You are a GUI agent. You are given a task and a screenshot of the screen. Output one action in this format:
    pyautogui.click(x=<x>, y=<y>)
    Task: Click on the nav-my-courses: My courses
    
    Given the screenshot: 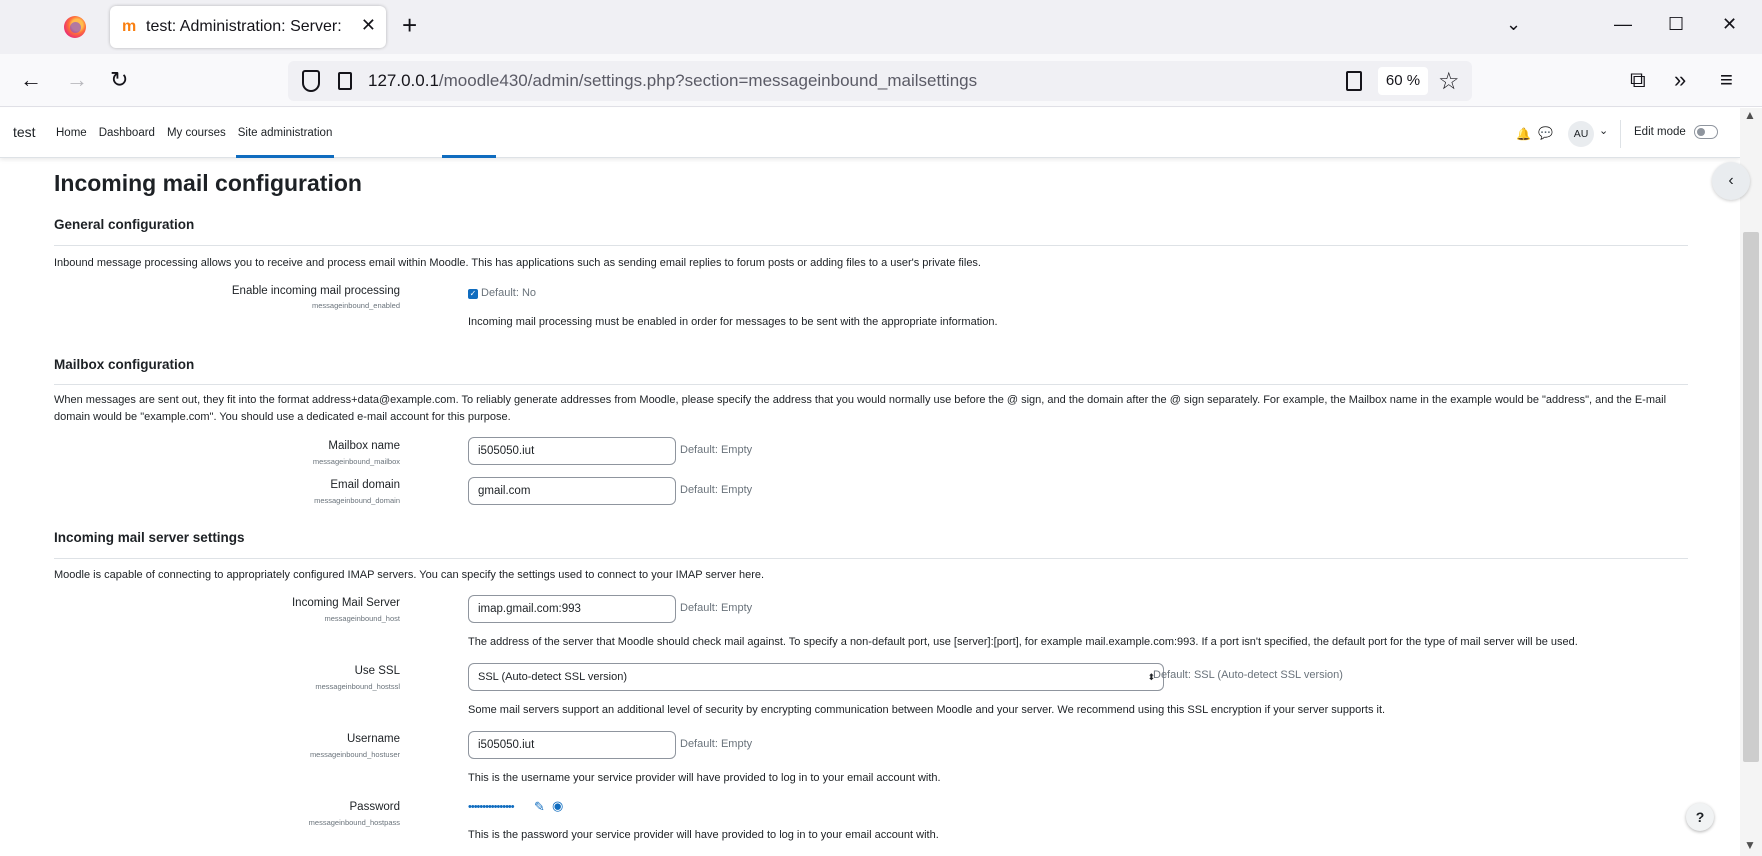 What is the action you would take?
    pyautogui.click(x=196, y=133)
    